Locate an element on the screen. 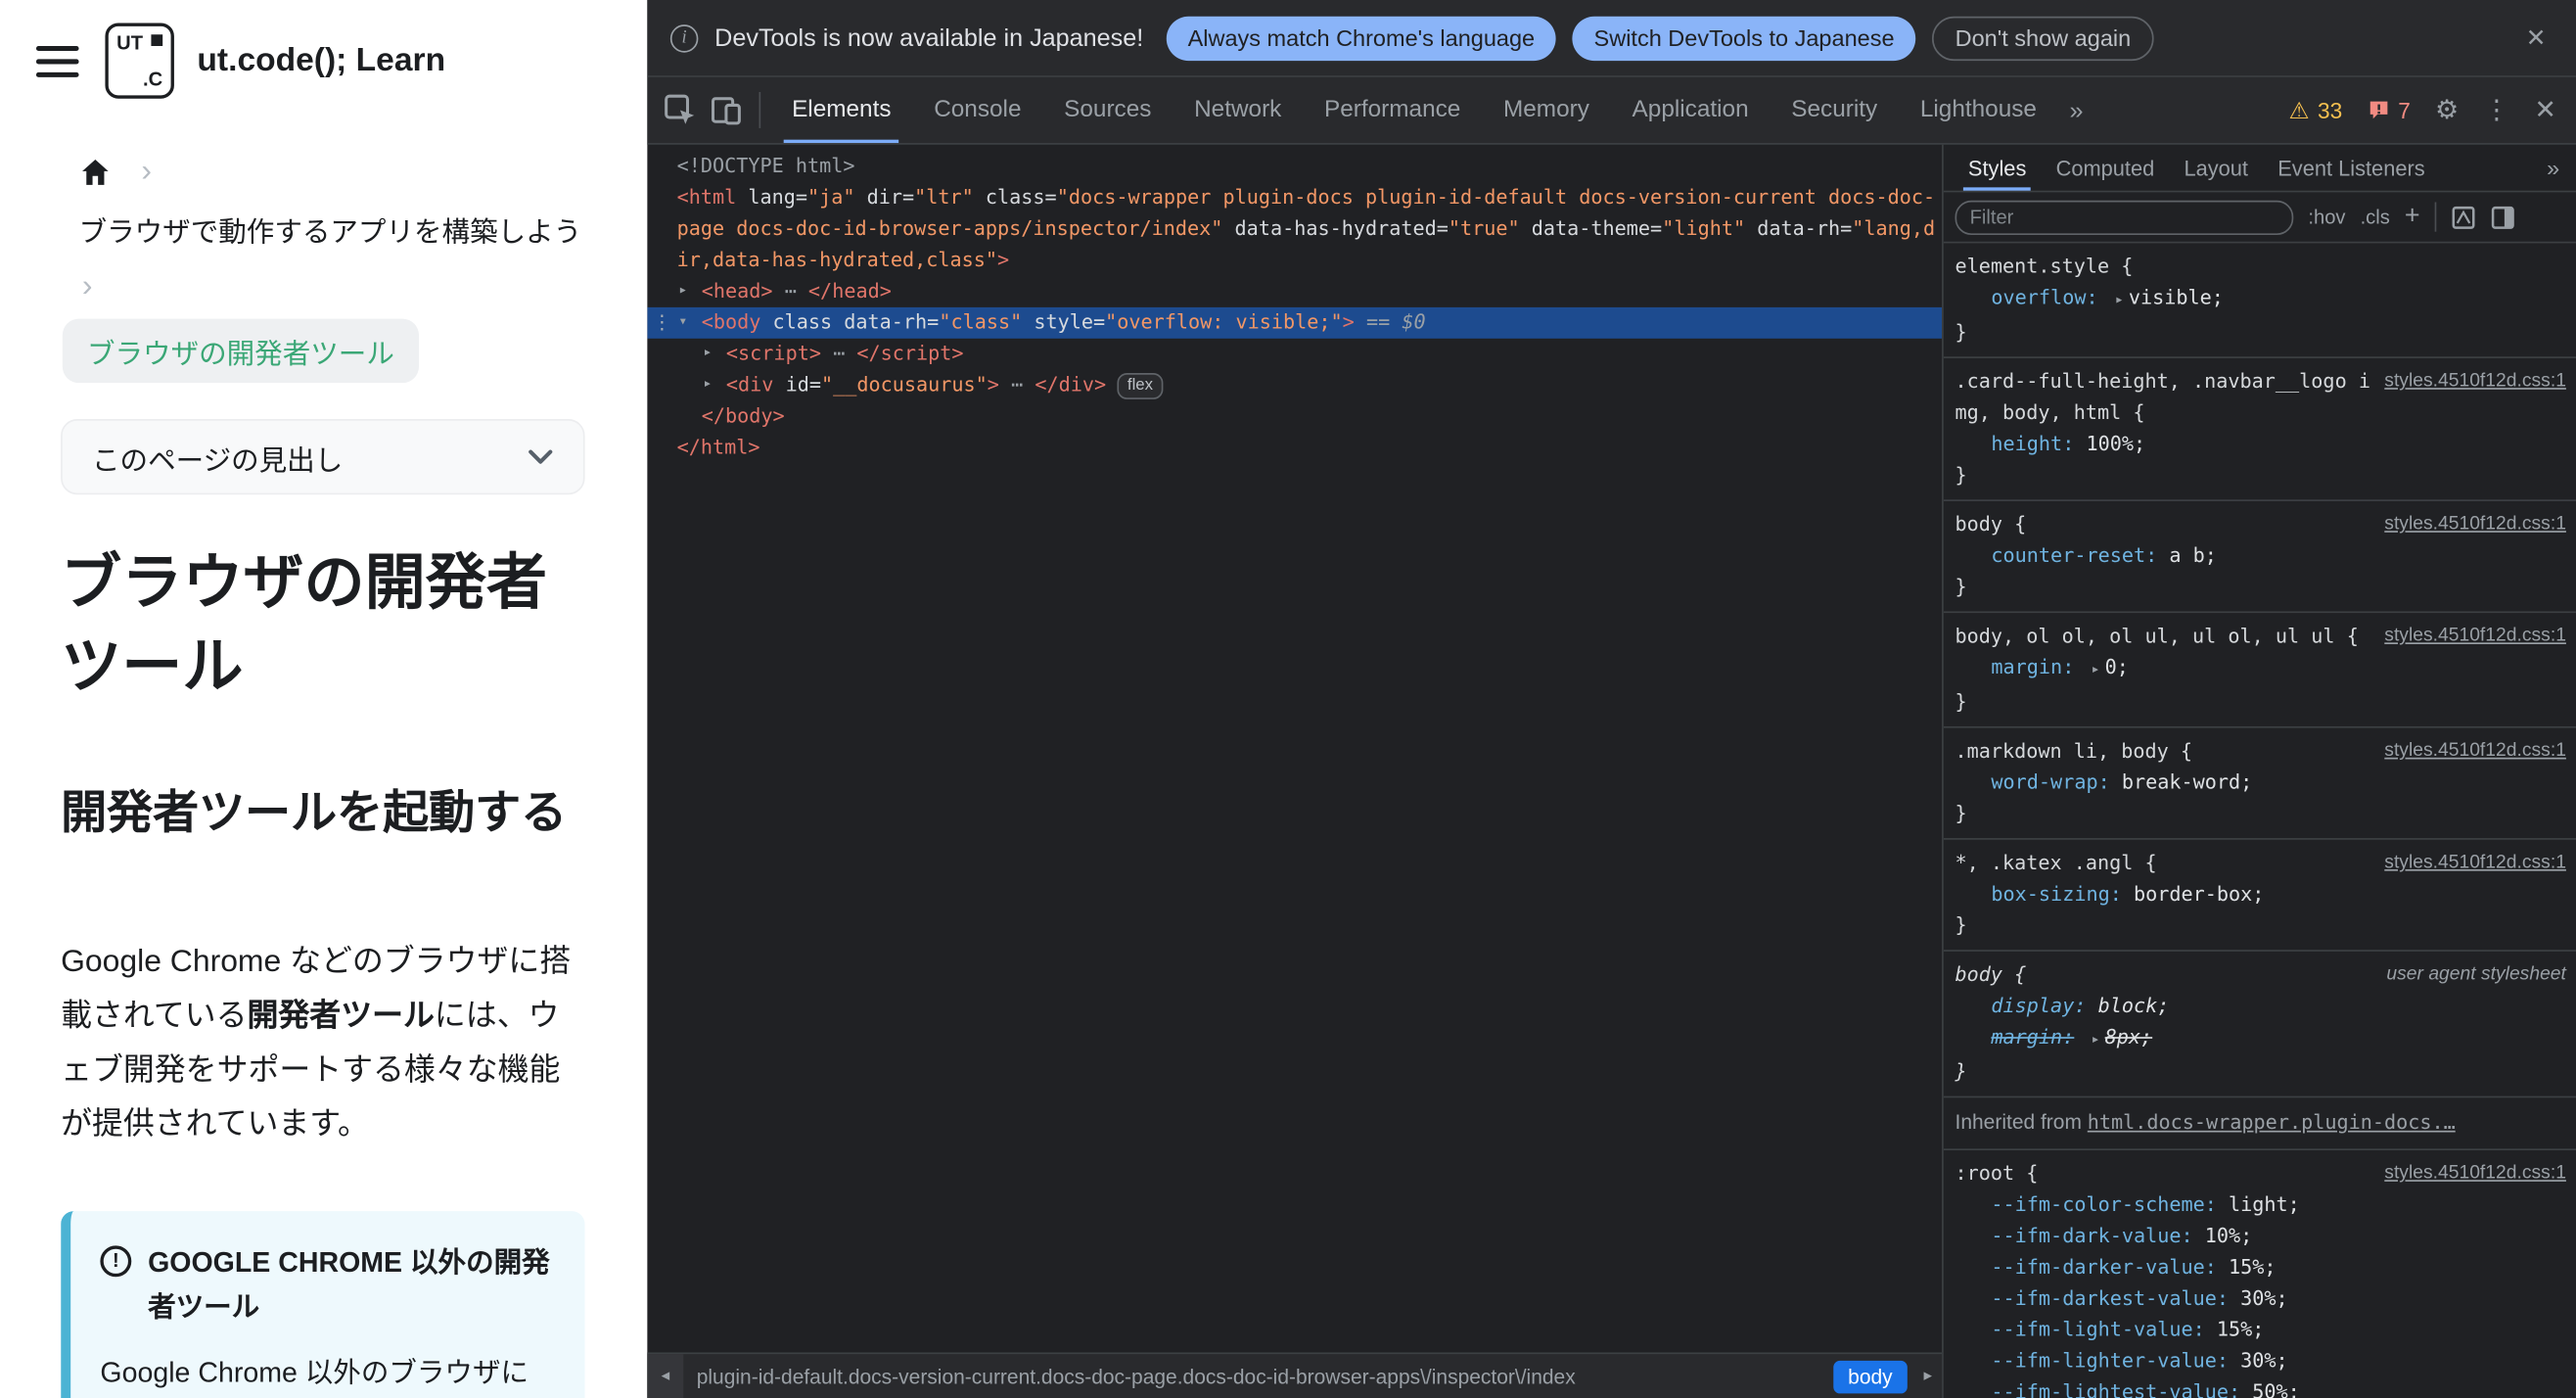 This screenshot has height=1398, width=2576. closing-brace: } is located at coordinates (1961, 925).